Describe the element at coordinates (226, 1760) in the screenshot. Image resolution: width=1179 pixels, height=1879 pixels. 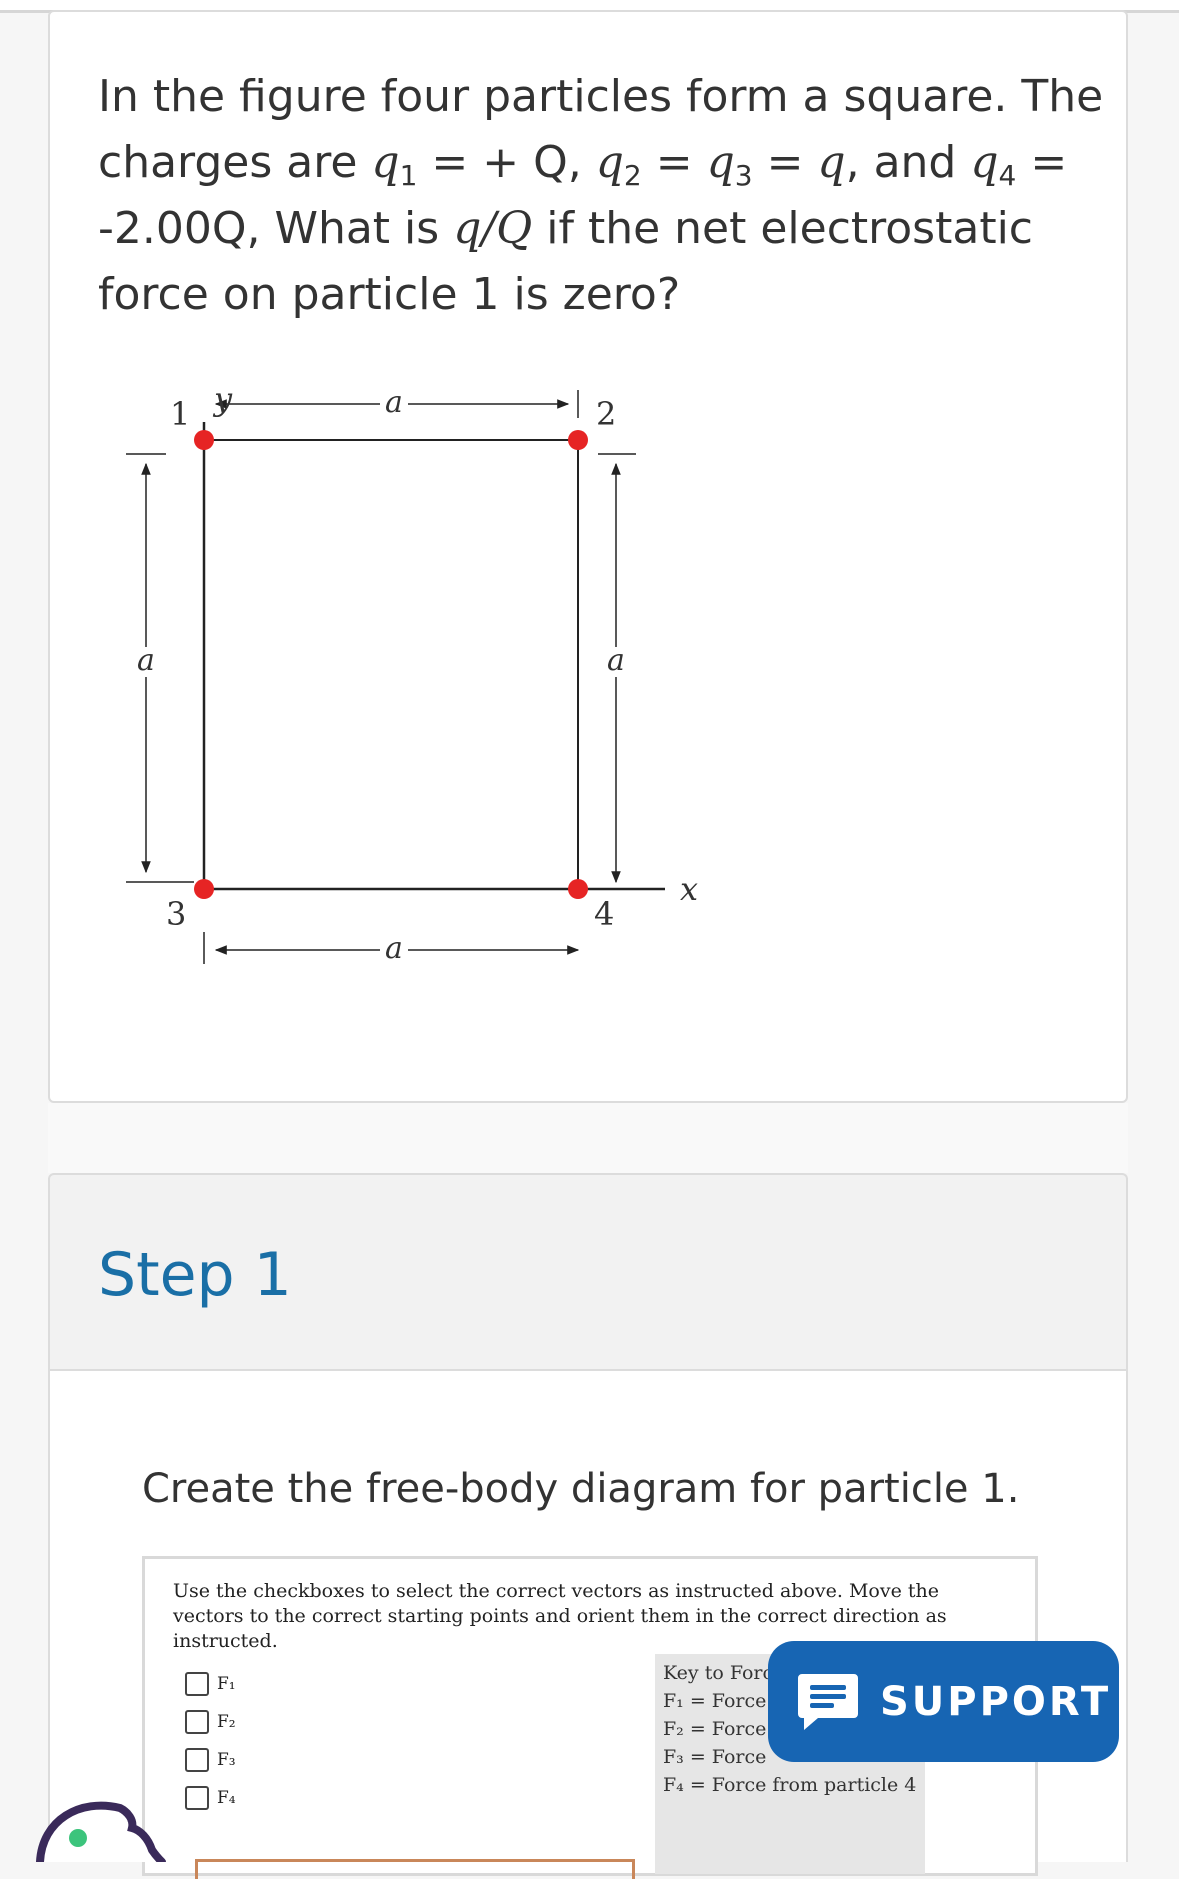
I see `checkbox-f3-label: F₃` at that location.